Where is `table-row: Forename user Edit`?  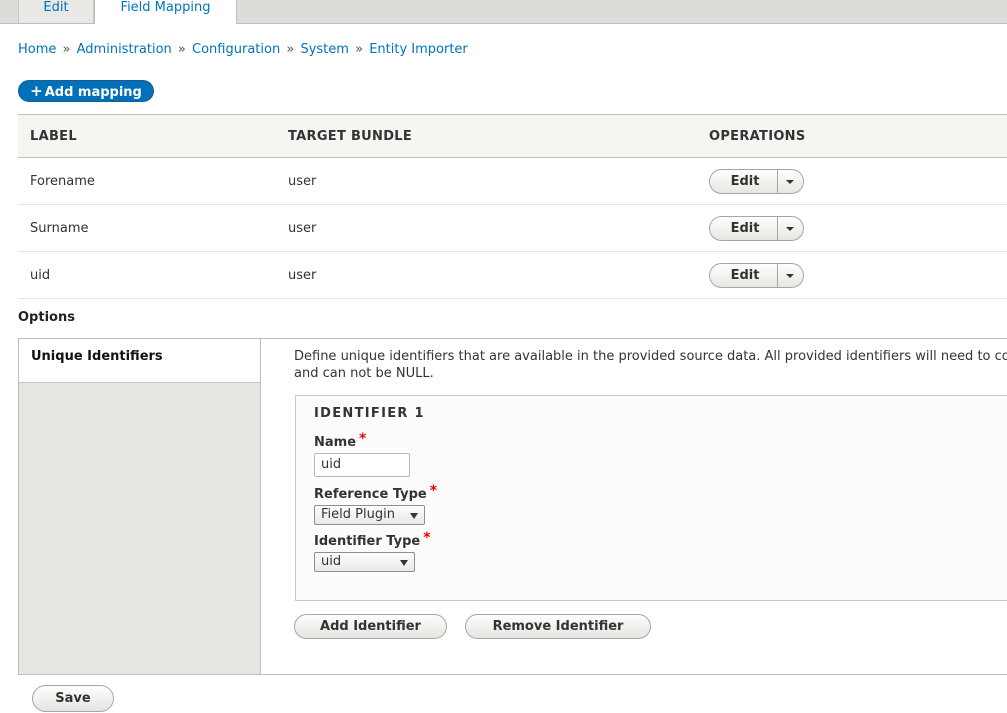
table-row: Forename user Edit is located at coordinates (512, 181).